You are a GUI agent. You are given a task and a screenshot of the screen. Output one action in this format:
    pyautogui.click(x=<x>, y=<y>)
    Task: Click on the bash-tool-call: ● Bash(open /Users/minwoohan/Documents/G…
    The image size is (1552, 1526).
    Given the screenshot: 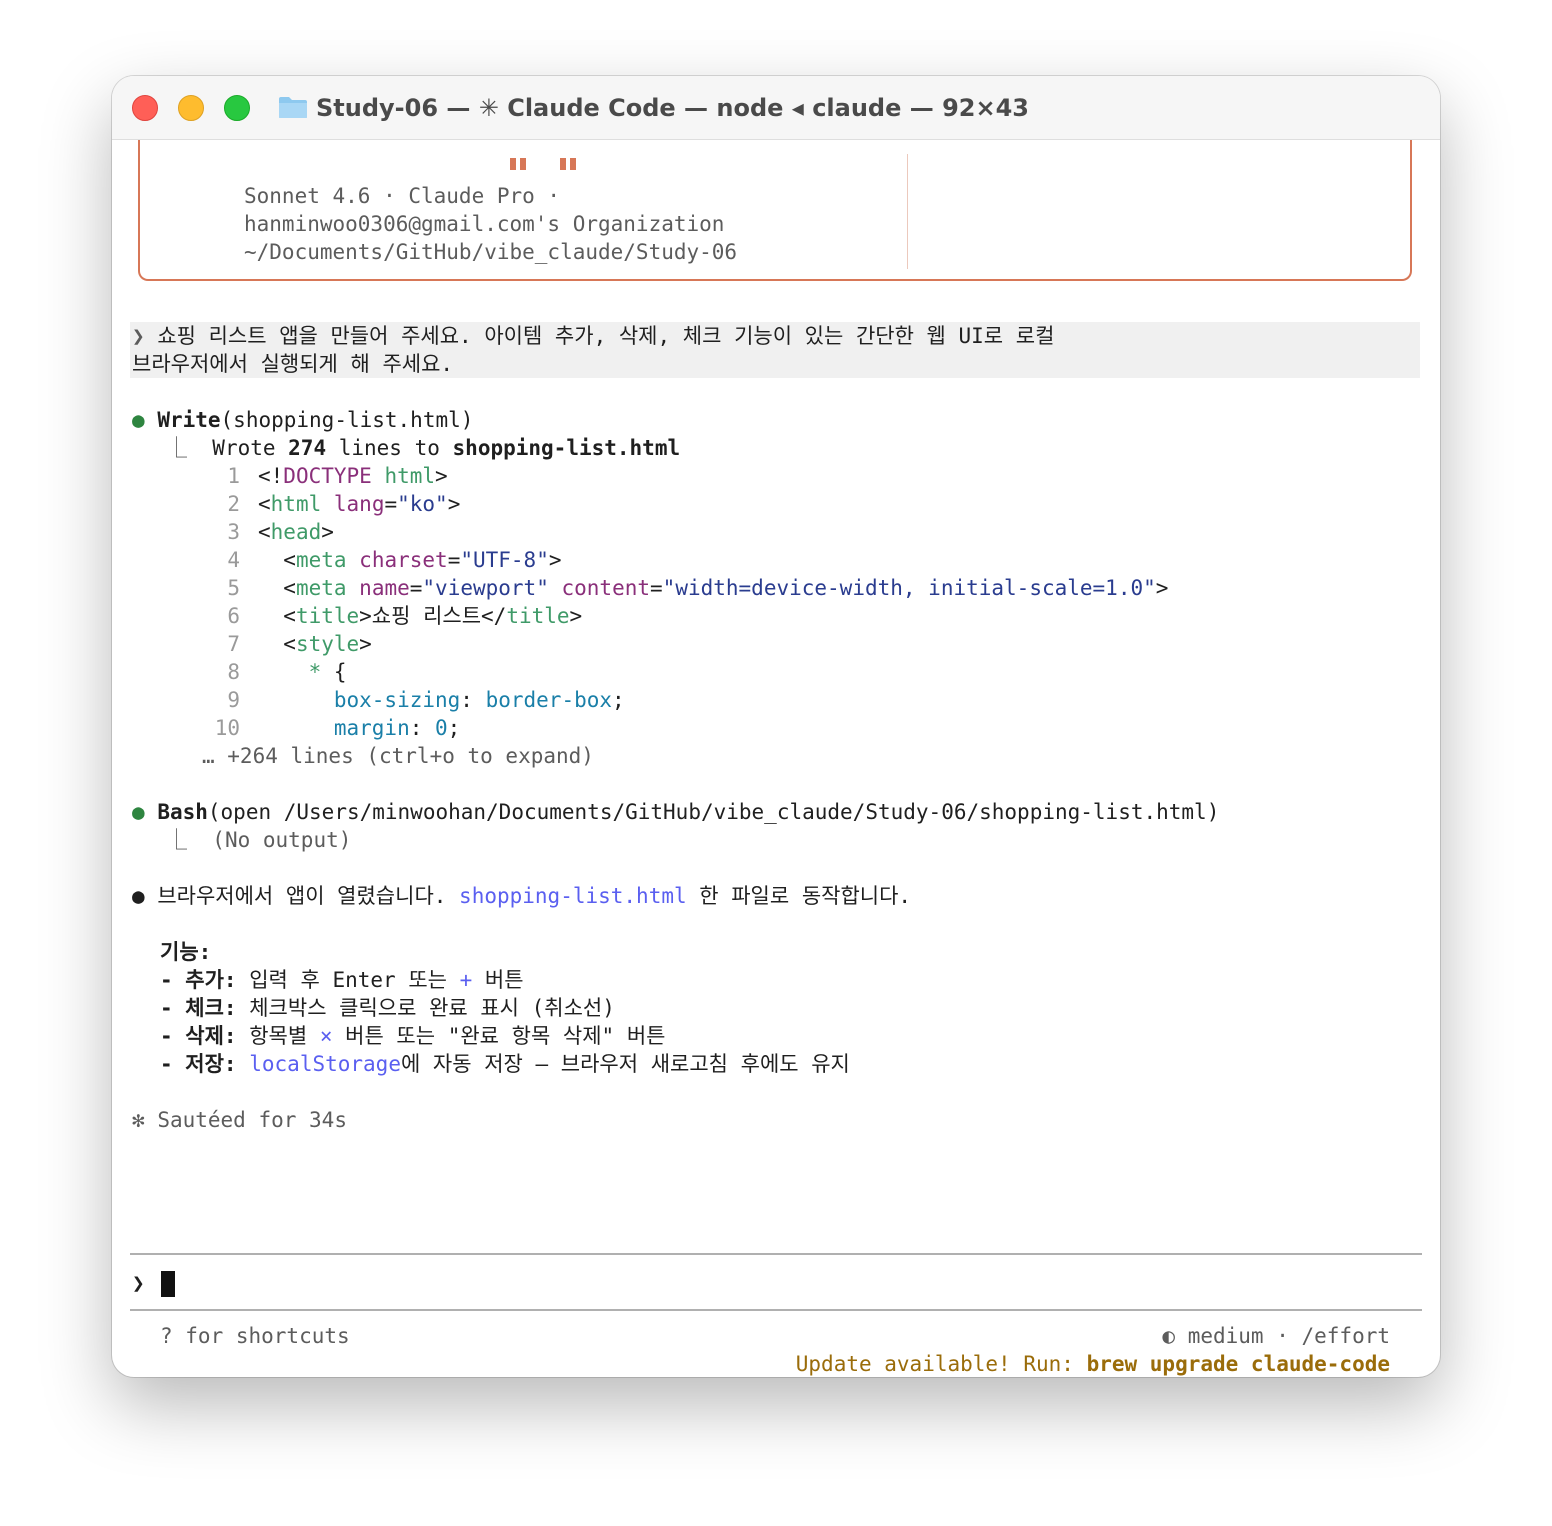 What is the action you would take?
    pyautogui.click(x=676, y=812)
    